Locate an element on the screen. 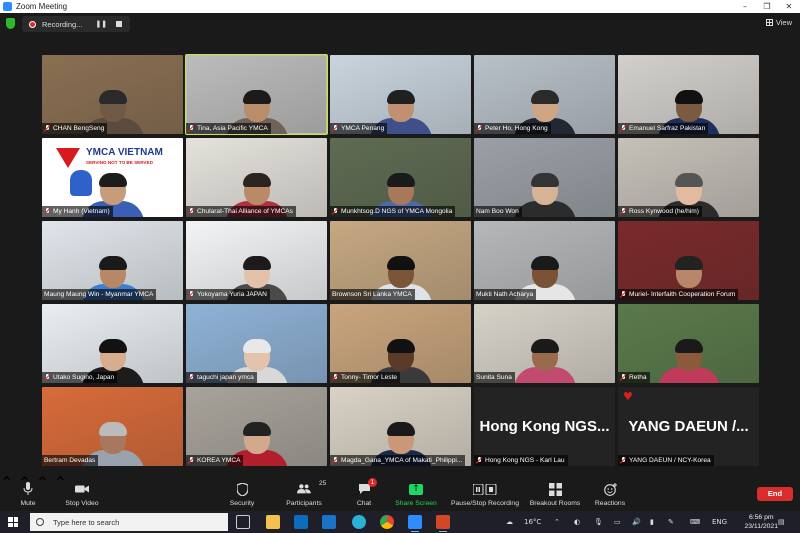 This screenshot has height=533, width=800. breakout-rooms-icon is located at coordinates (555, 489).